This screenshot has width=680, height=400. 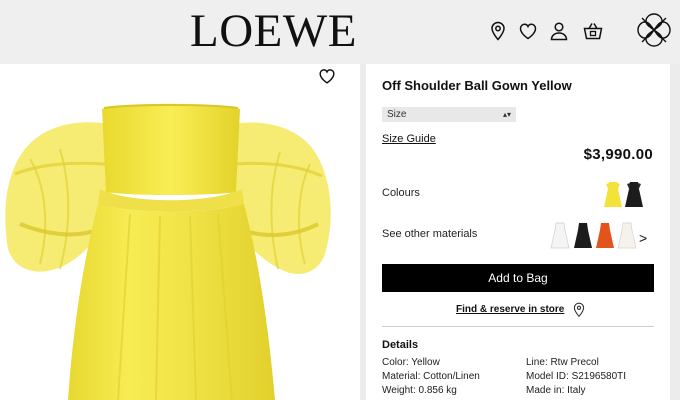 I want to click on size-select-label: Size, so click(x=397, y=114).